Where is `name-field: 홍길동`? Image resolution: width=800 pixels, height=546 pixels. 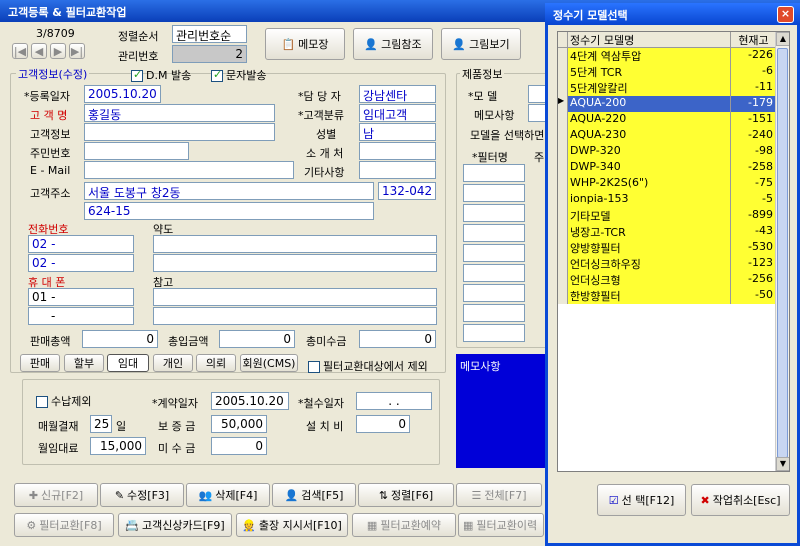 name-field: 홍길동 is located at coordinates (179, 113).